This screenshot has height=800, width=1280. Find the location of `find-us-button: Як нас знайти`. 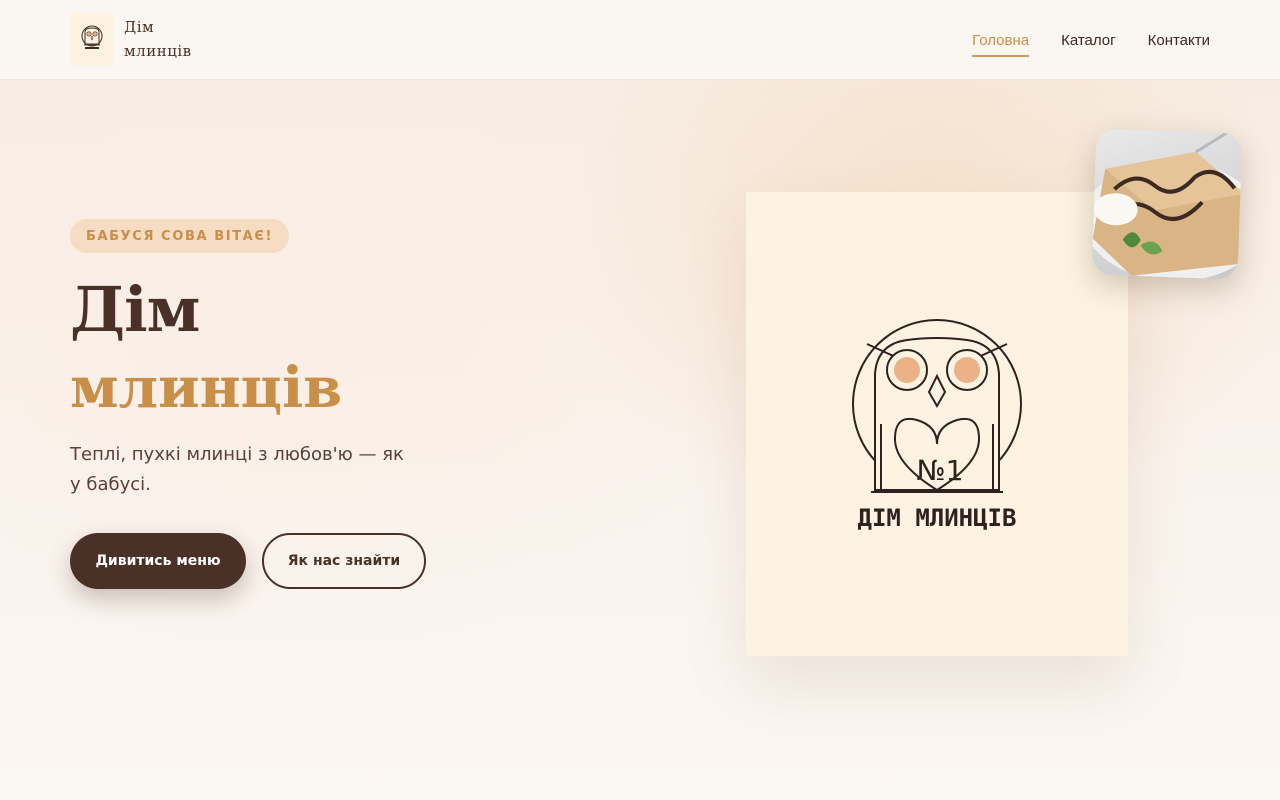

find-us-button: Як нас знайти is located at coordinates (344, 561).